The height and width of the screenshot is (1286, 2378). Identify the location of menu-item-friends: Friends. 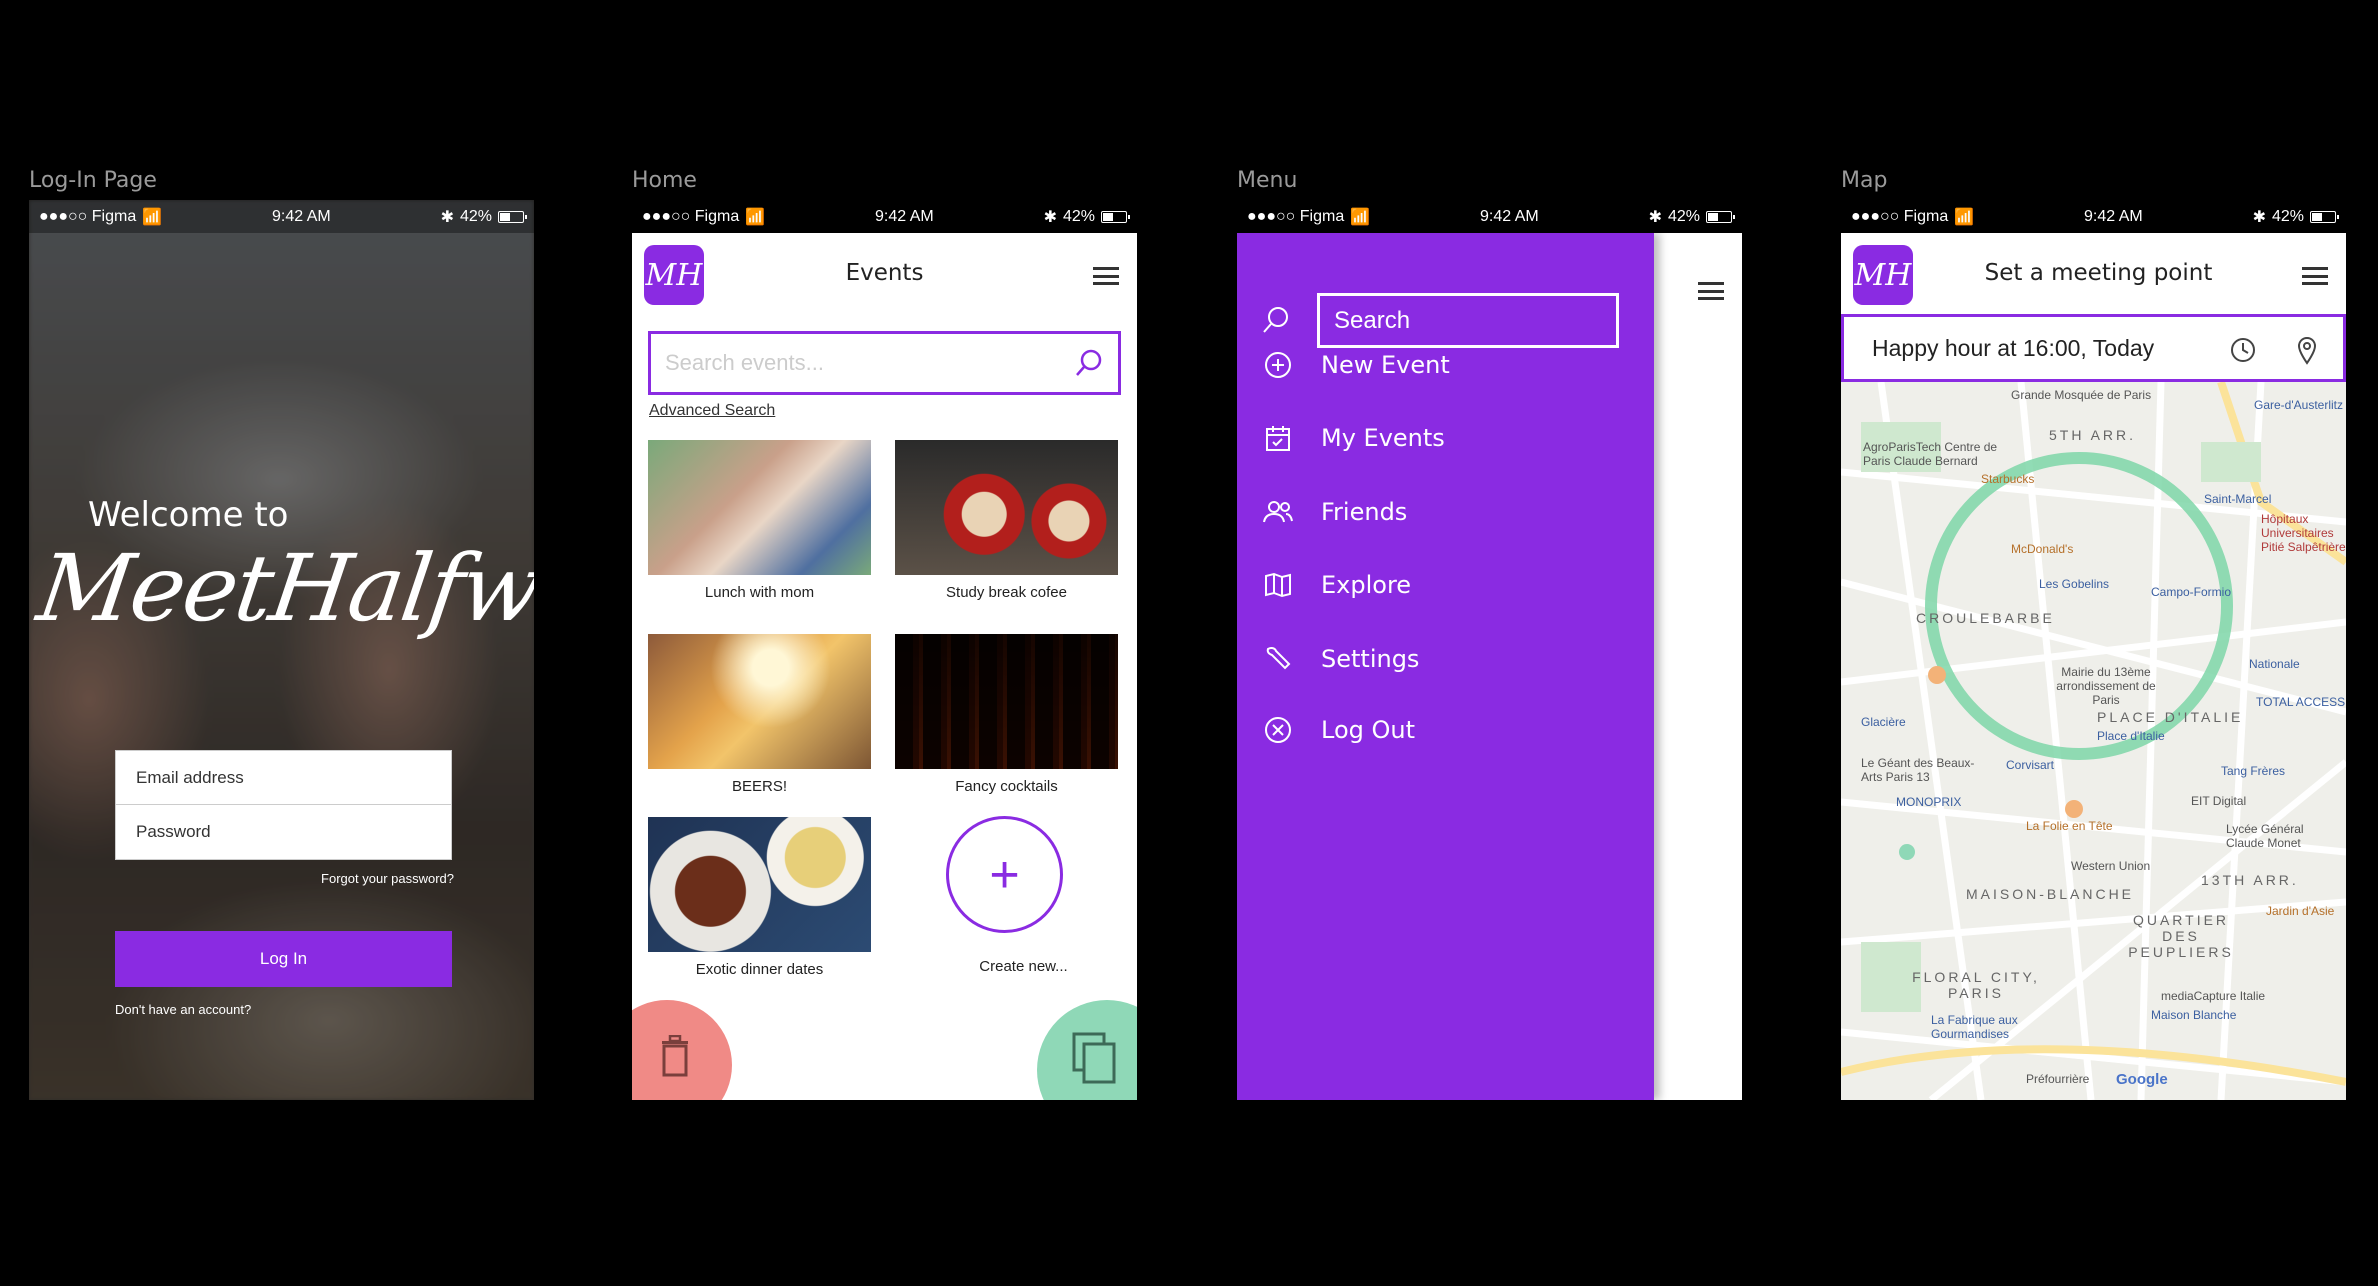
(1335, 512).